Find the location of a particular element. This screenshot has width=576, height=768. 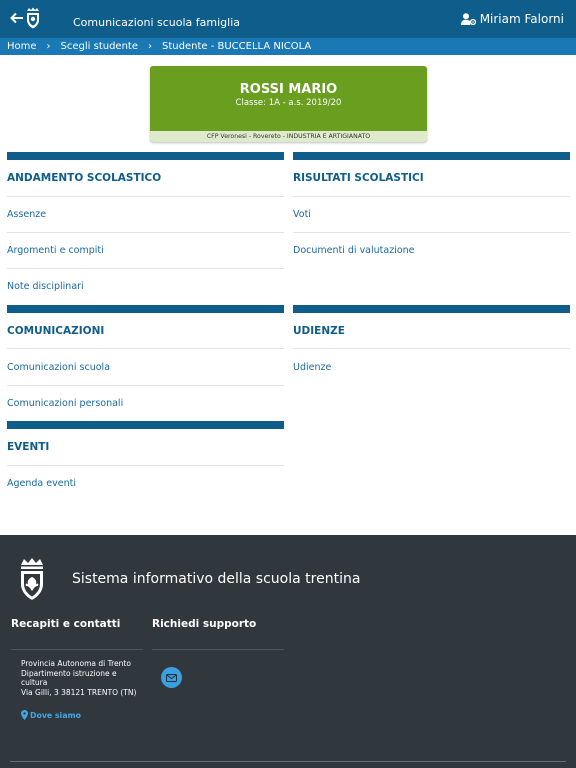

address-line: Via Gilli, 3 38121 TRENTO (TN) is located at coordinates (79, 692).